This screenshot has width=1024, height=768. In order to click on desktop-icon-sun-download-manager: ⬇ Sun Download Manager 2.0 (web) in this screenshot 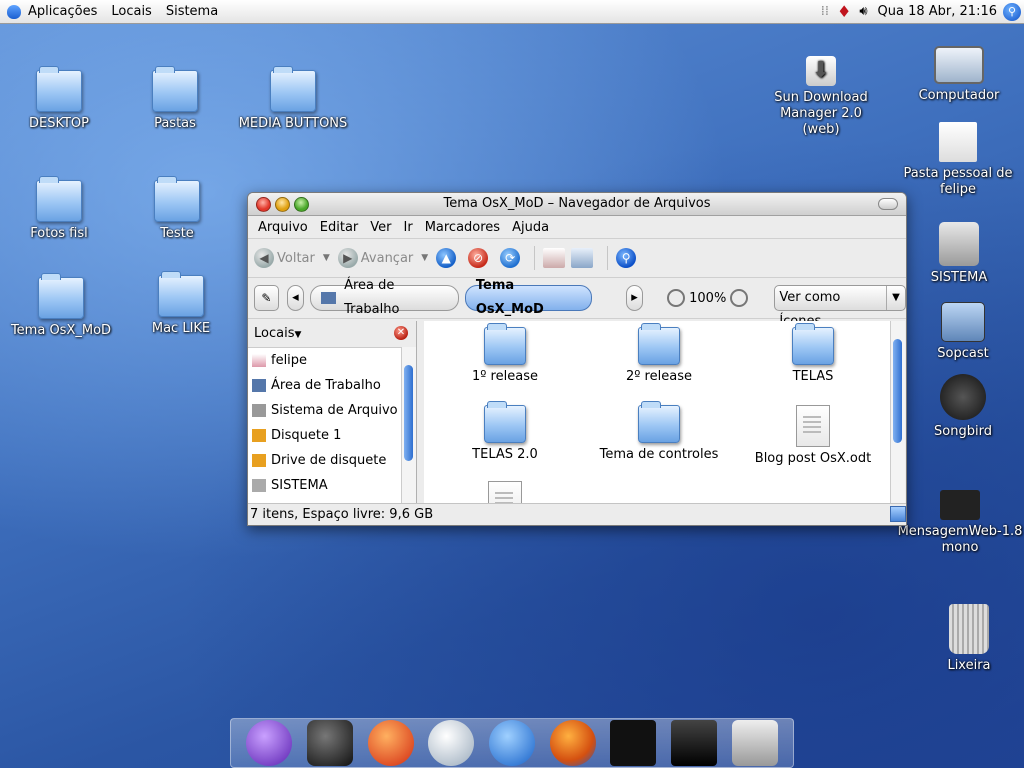, I will do `click(821, 97)`.